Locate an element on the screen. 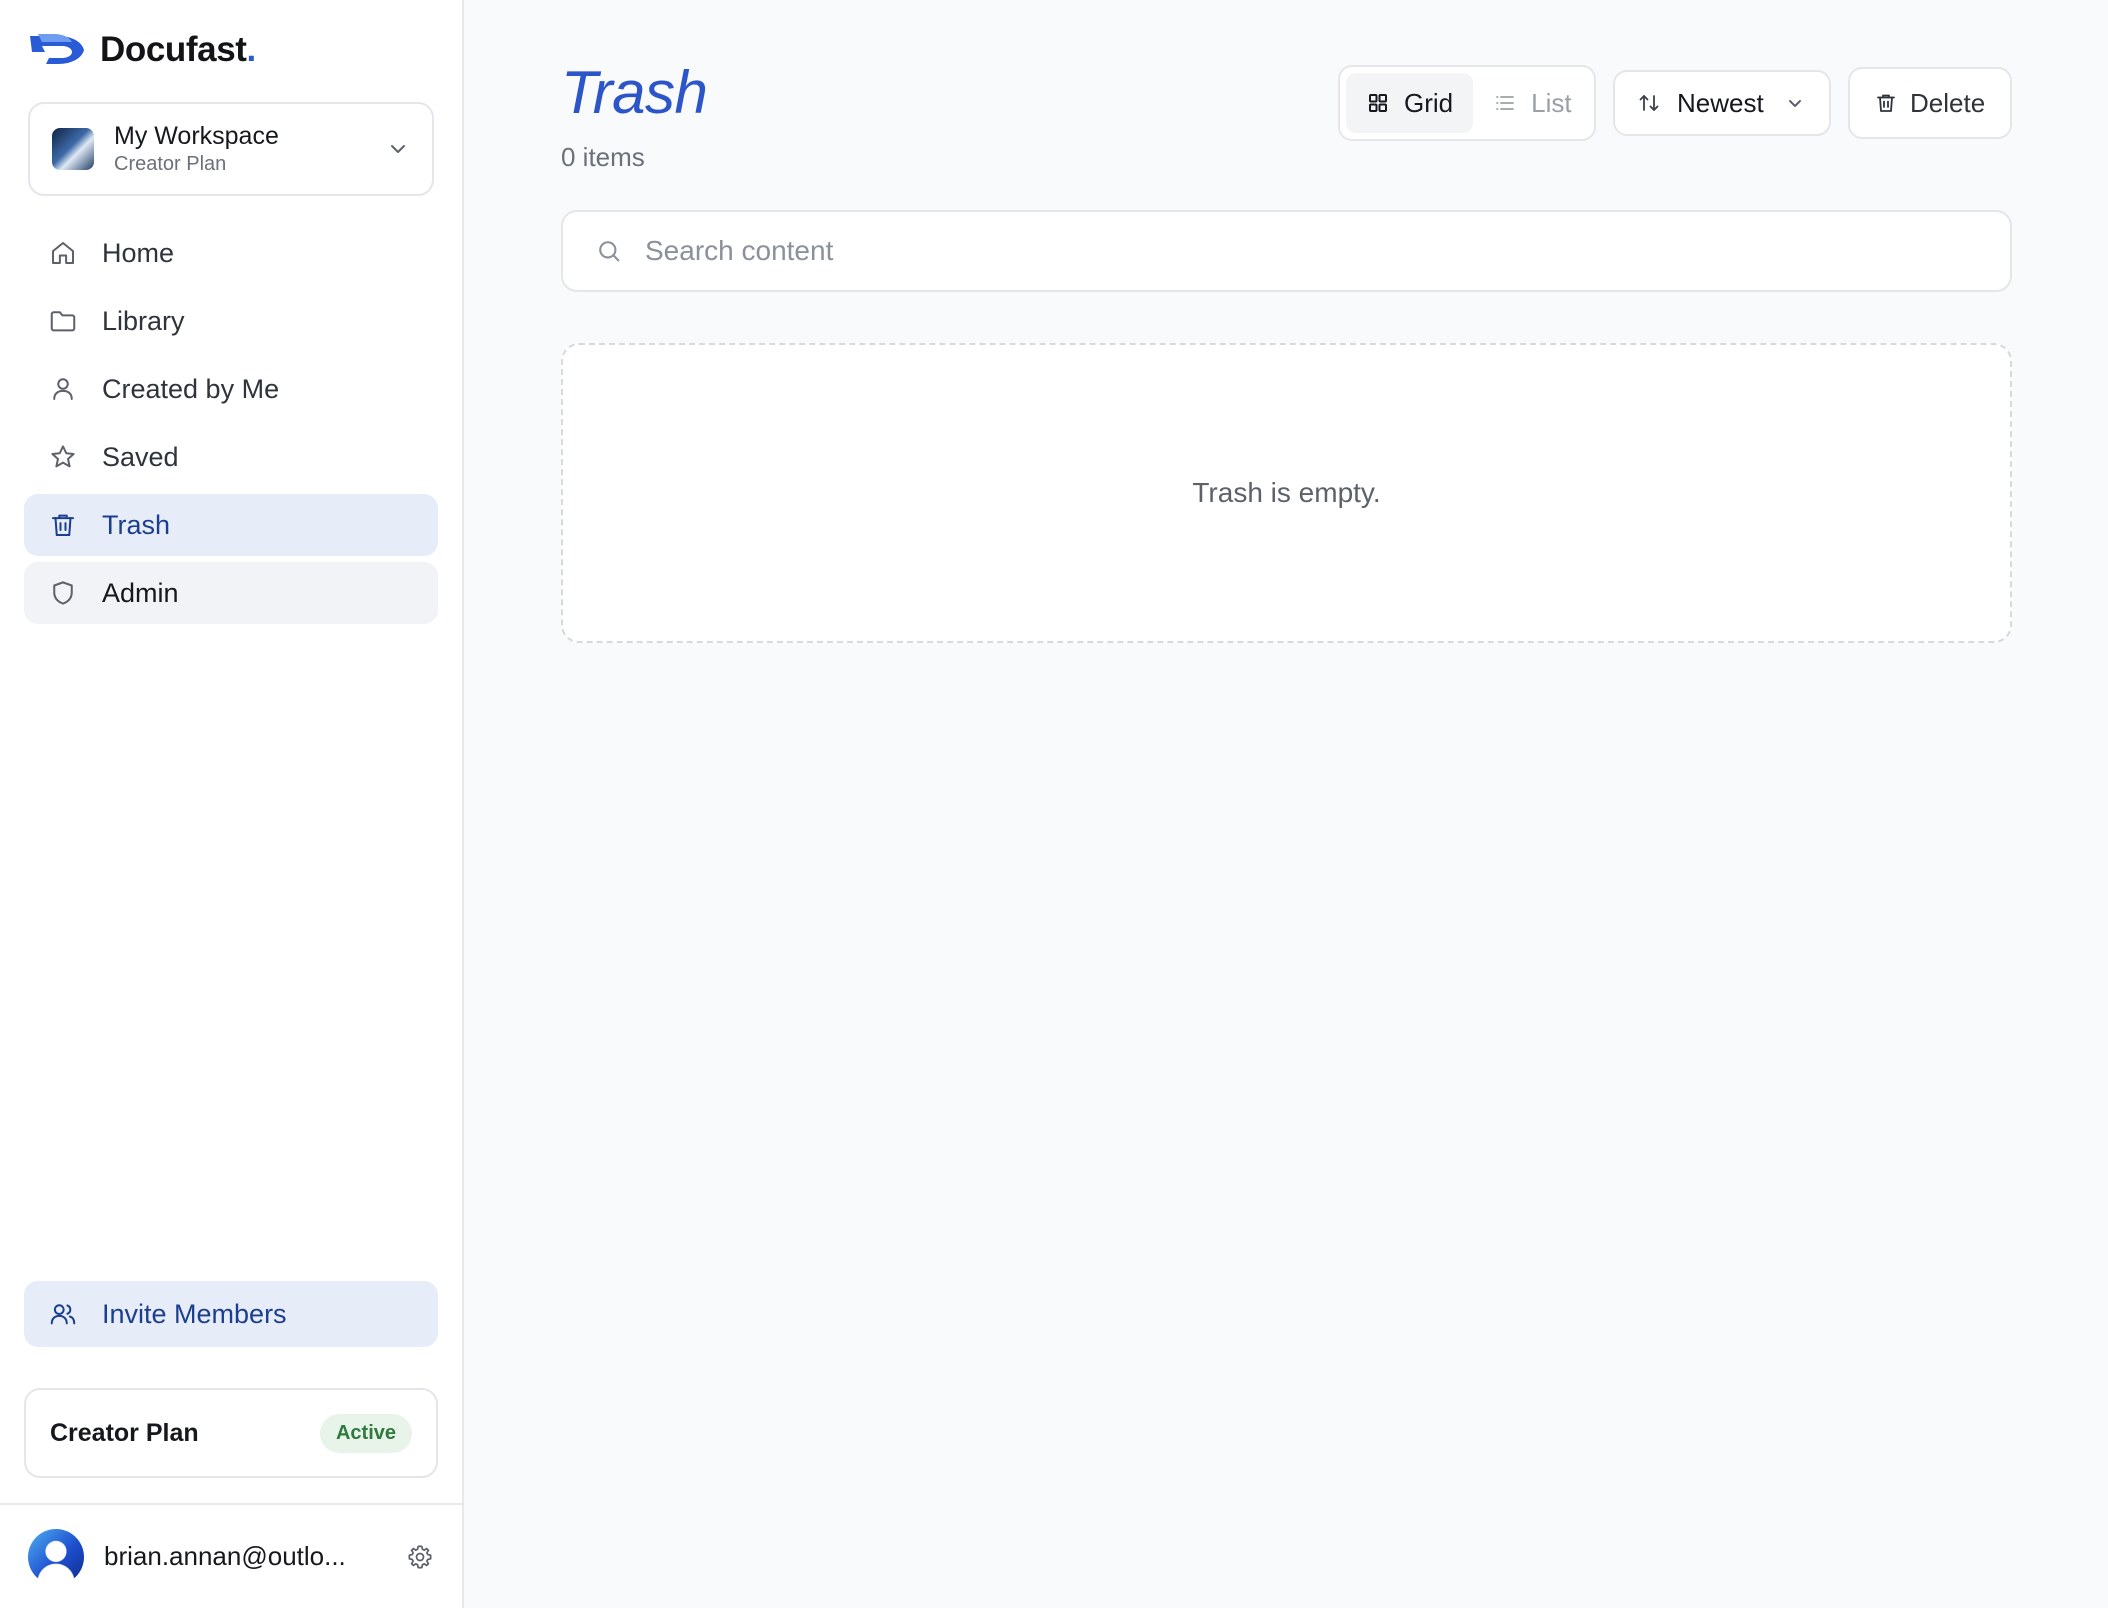  workspace-plan: Creator Plan is located at coordinates (170, 164).